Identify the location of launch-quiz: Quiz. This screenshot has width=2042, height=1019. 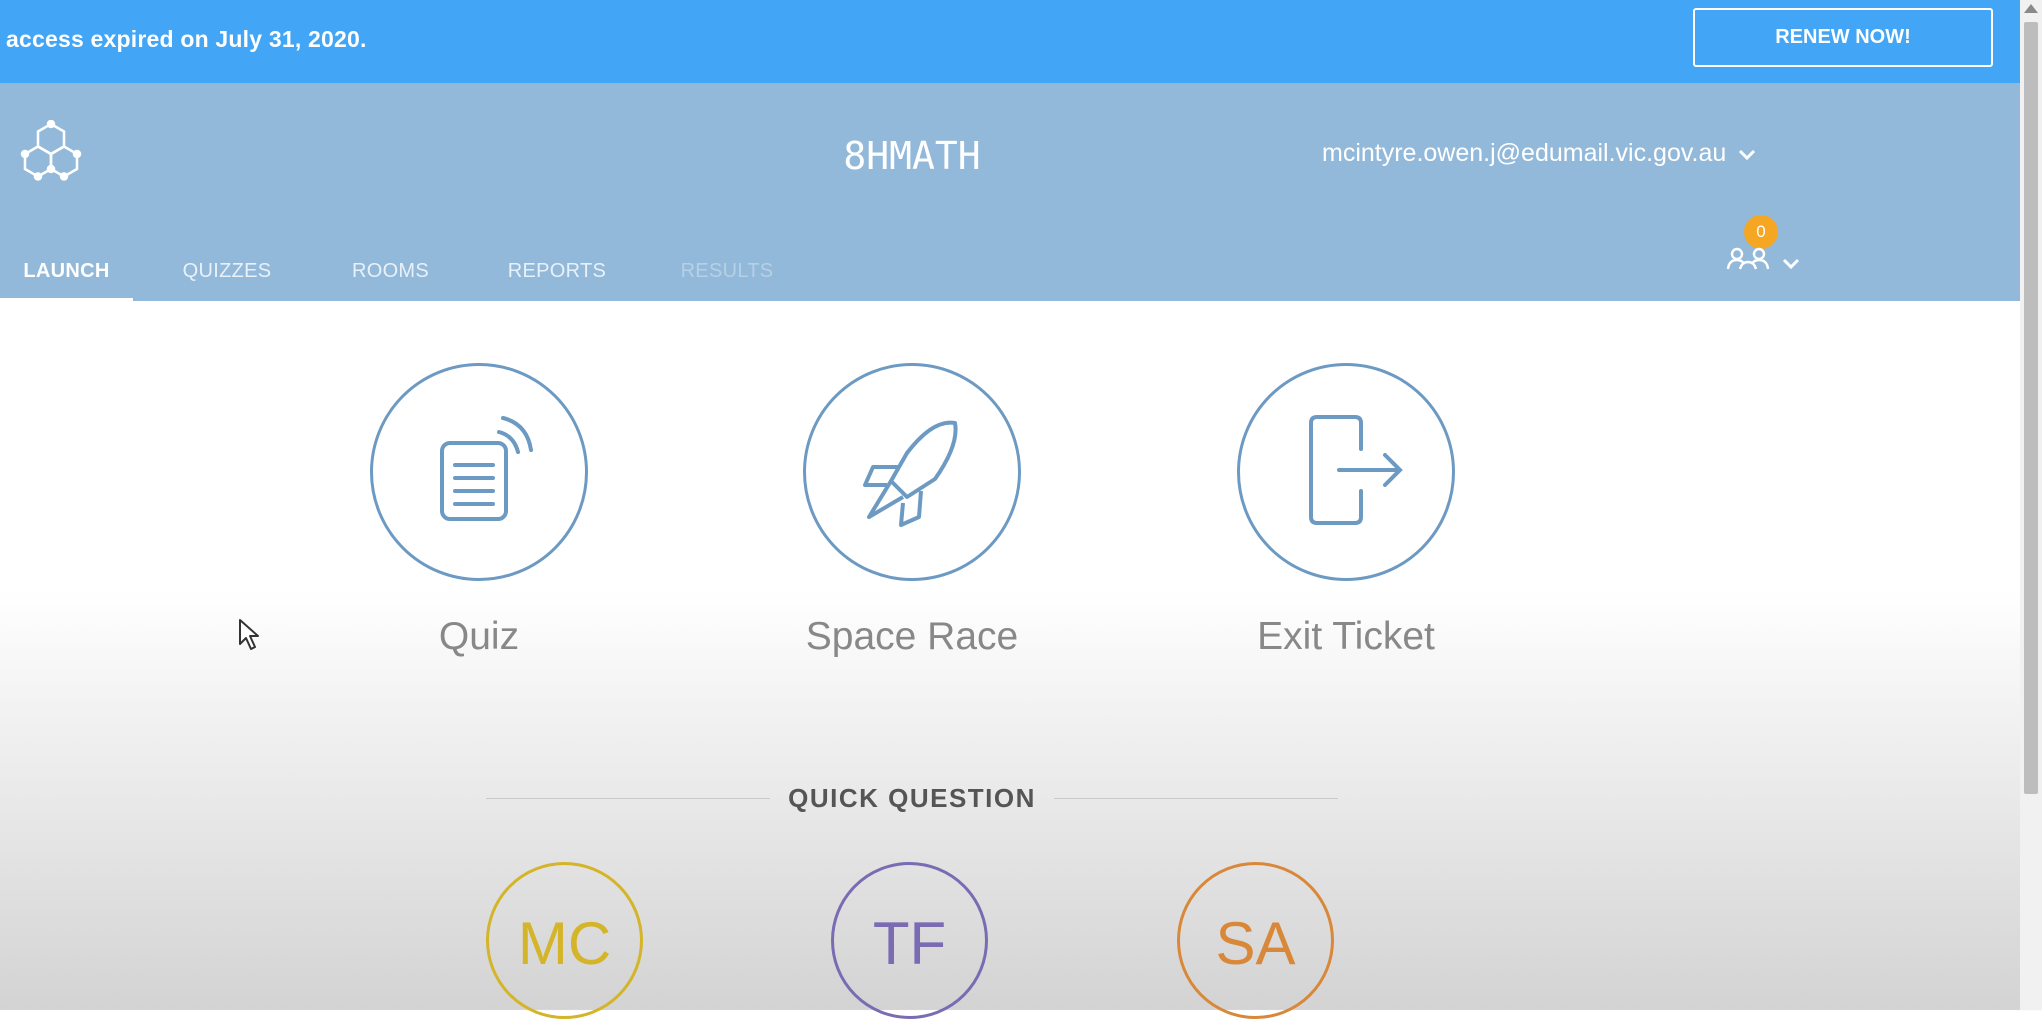
(479, 511).